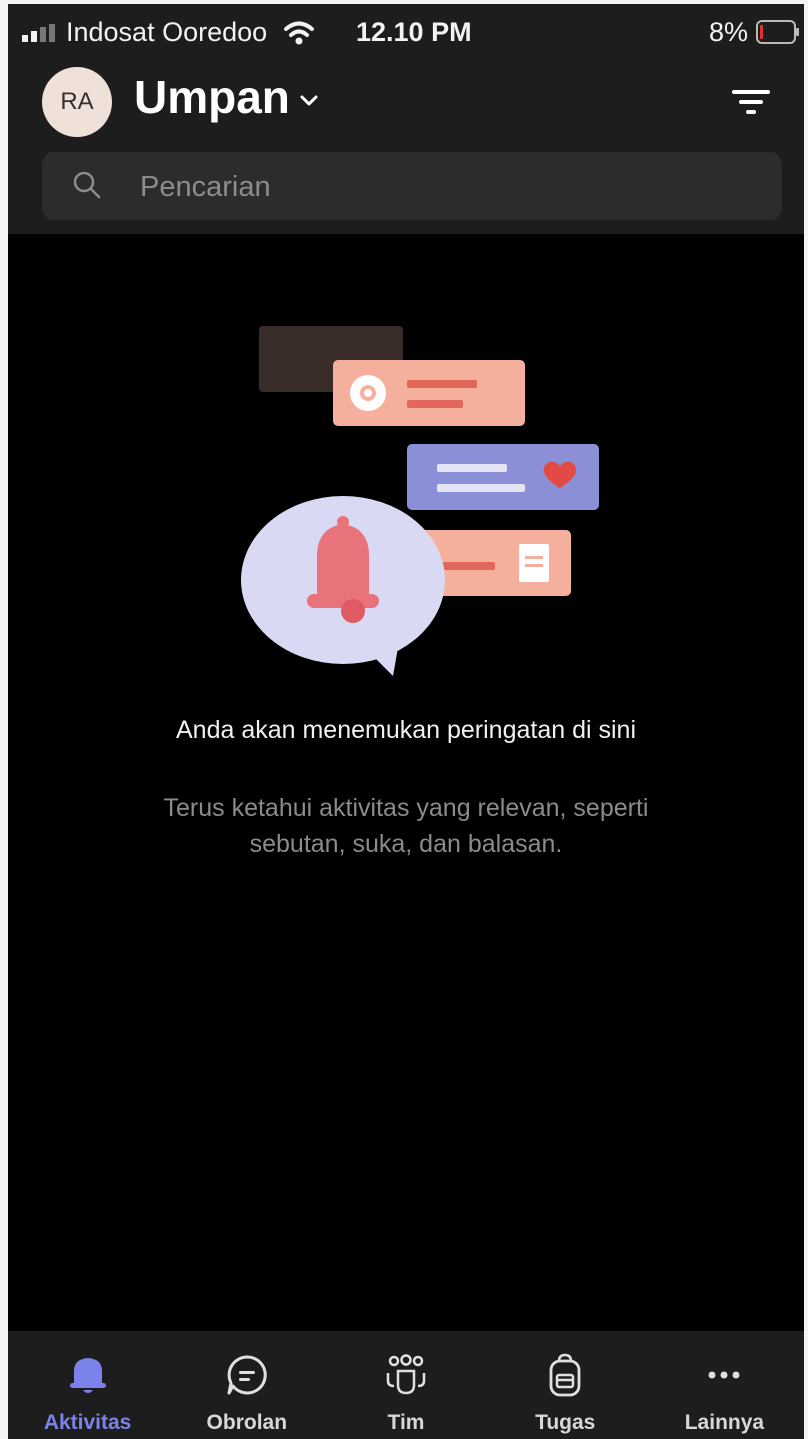 The image size is (808, 1439). I want to click on search-bar, so click(412, 186).